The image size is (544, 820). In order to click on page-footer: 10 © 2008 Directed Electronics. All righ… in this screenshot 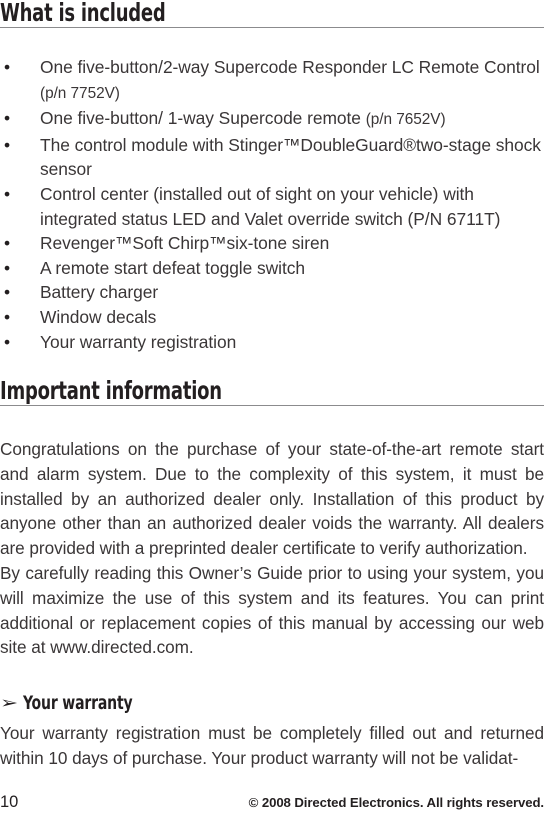, I will do `click(272, 802)`.